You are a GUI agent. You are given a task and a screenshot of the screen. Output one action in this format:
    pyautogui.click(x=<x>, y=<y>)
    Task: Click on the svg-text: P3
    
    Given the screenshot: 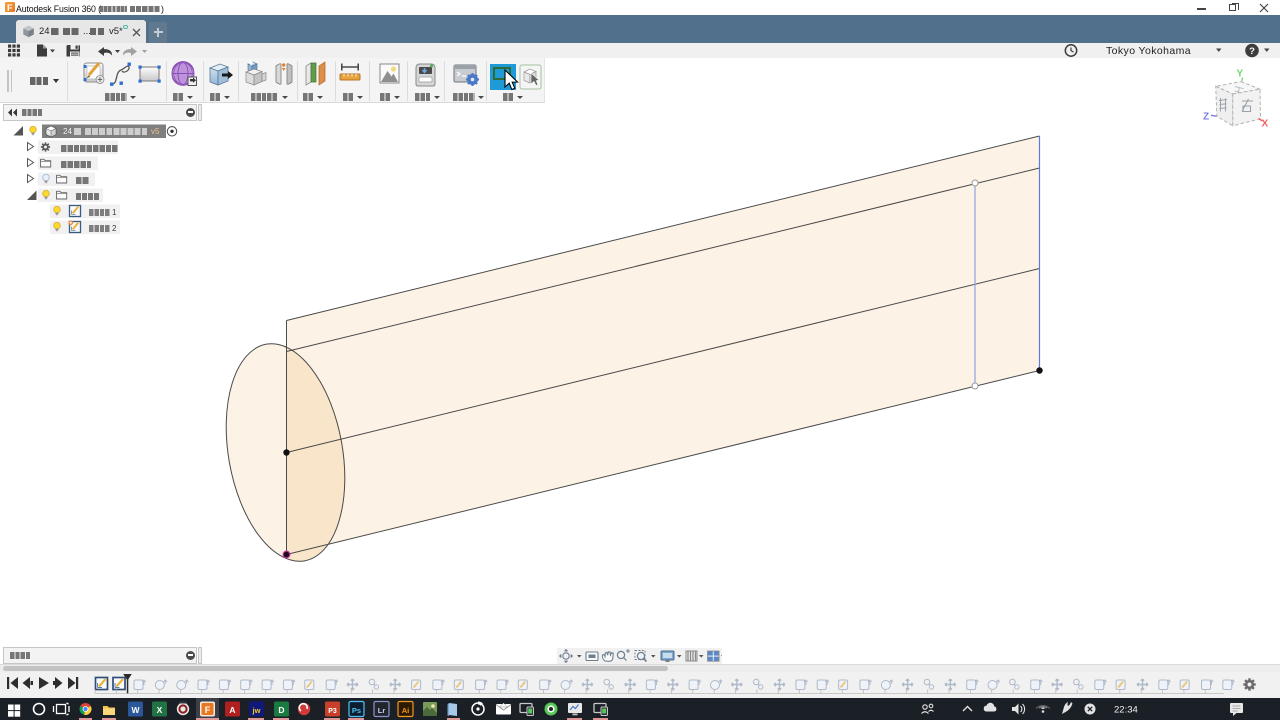 What is the action you would take?
    pyautogui.click(x=332, y=711)
    